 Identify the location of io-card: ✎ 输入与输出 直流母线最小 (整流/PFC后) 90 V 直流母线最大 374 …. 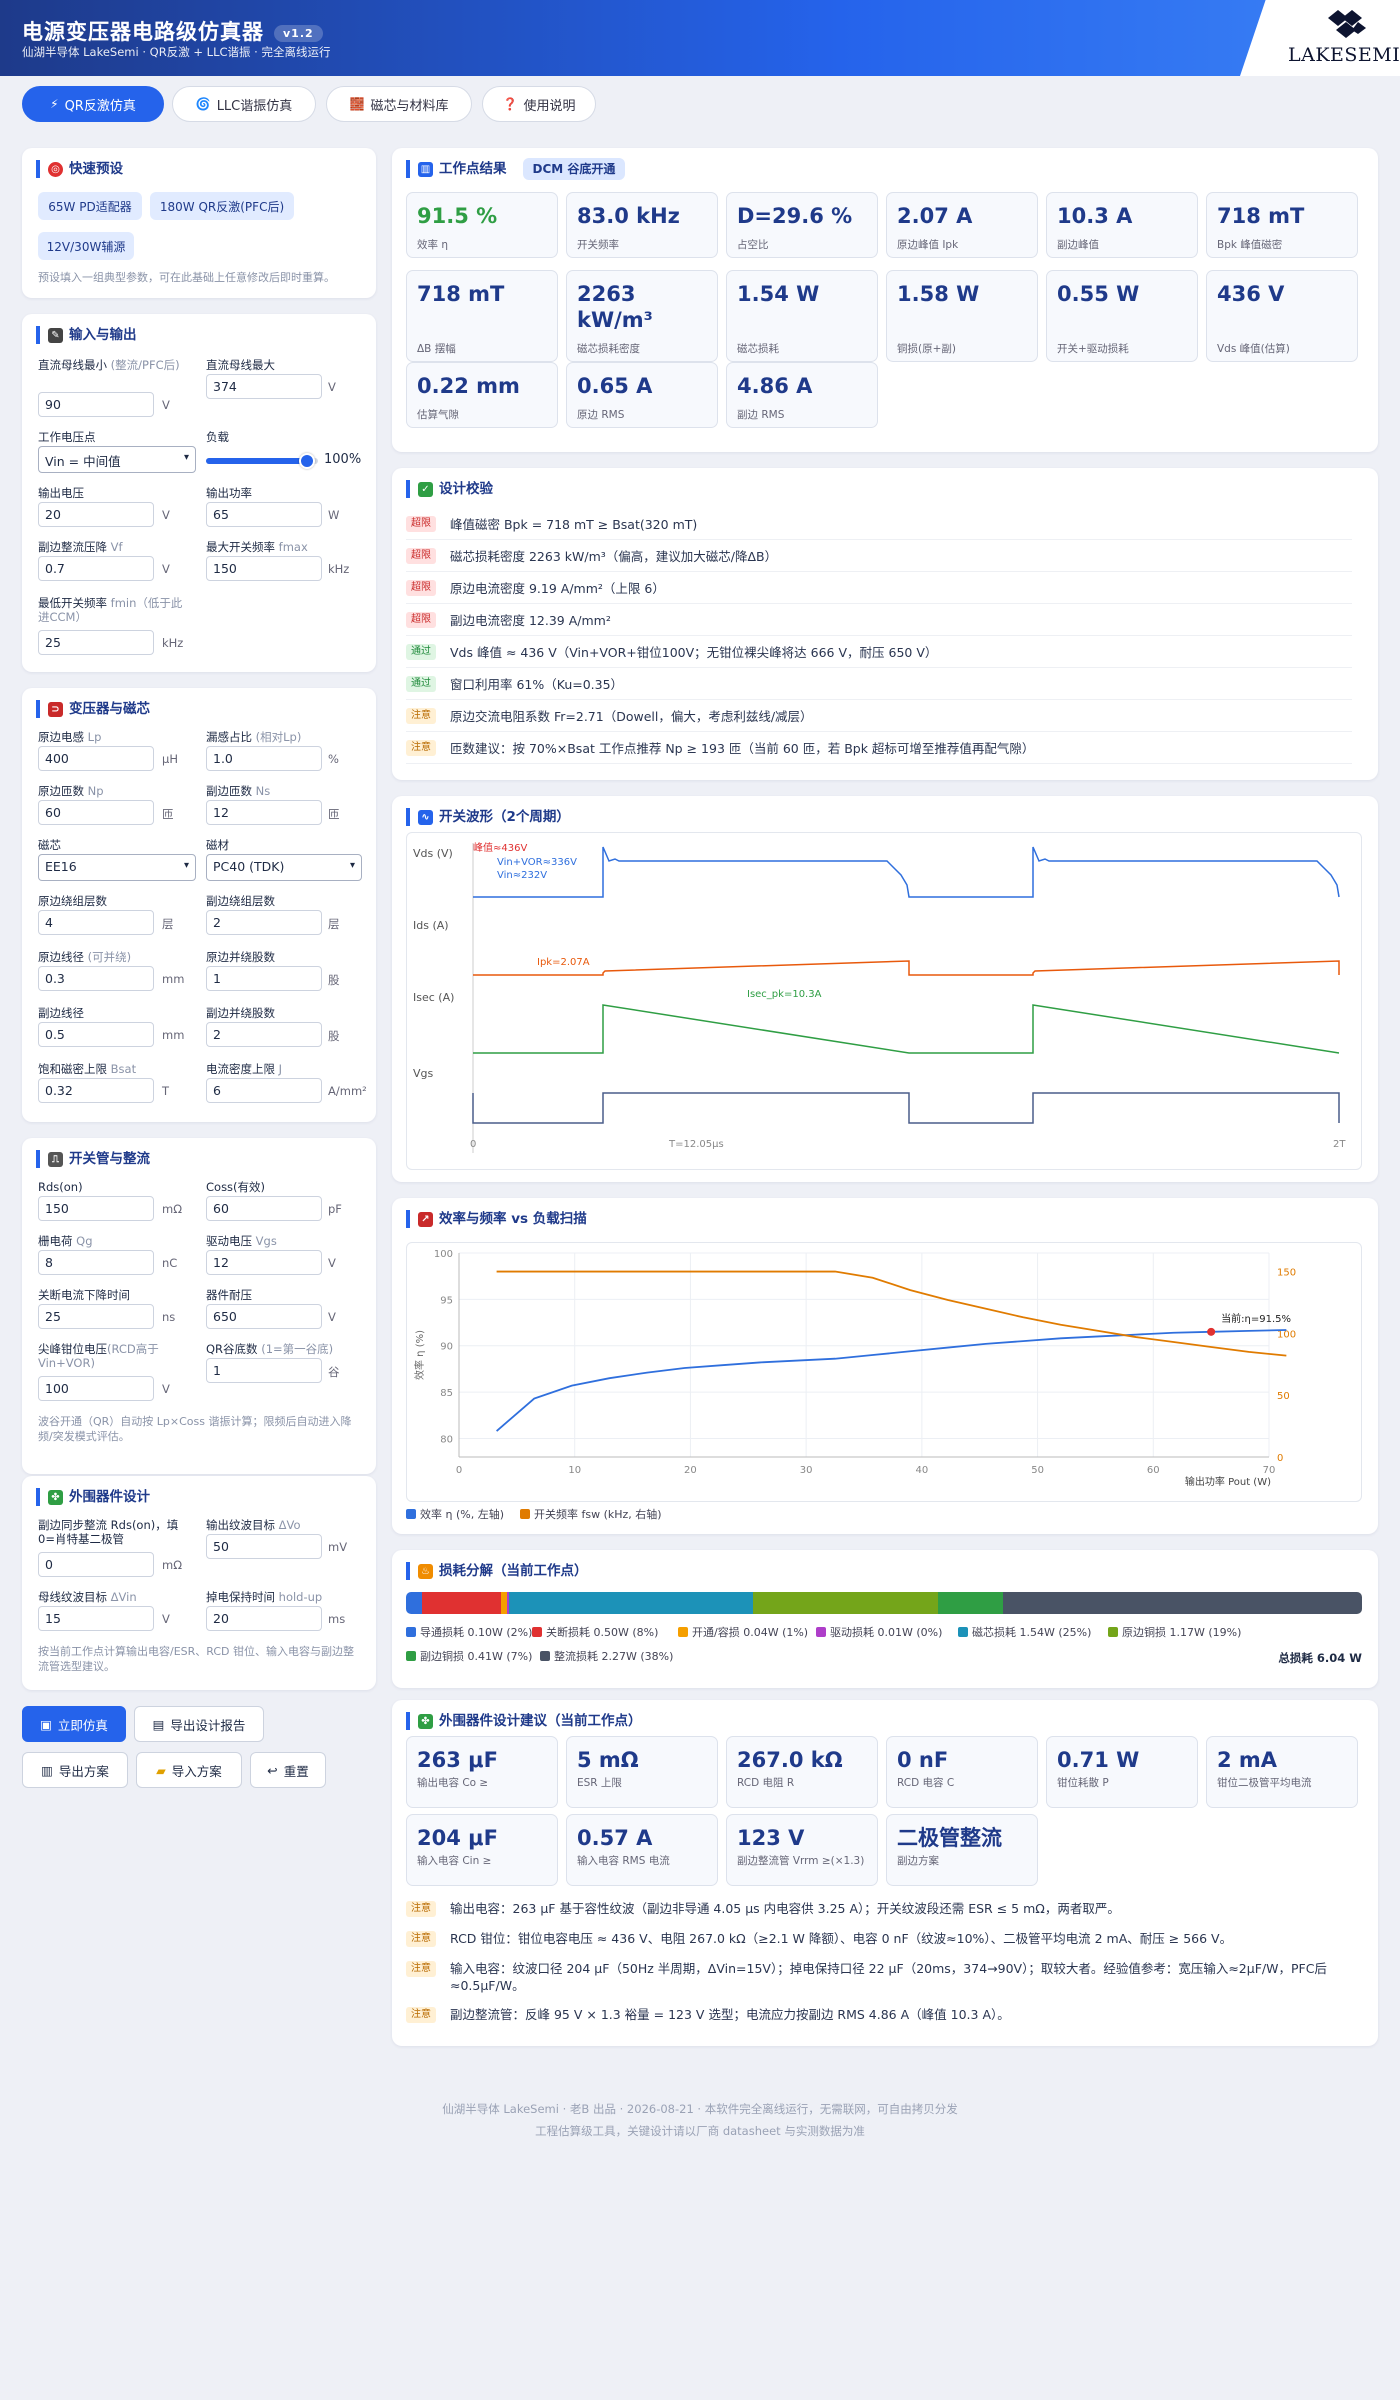
(199, 493).